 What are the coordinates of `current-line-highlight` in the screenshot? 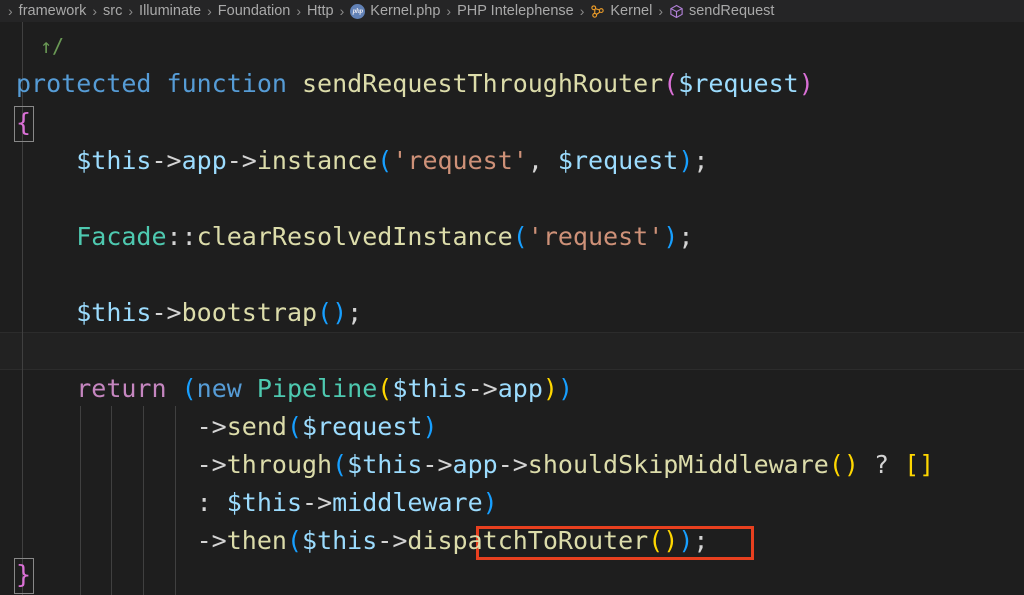 It's located at (512, 351).